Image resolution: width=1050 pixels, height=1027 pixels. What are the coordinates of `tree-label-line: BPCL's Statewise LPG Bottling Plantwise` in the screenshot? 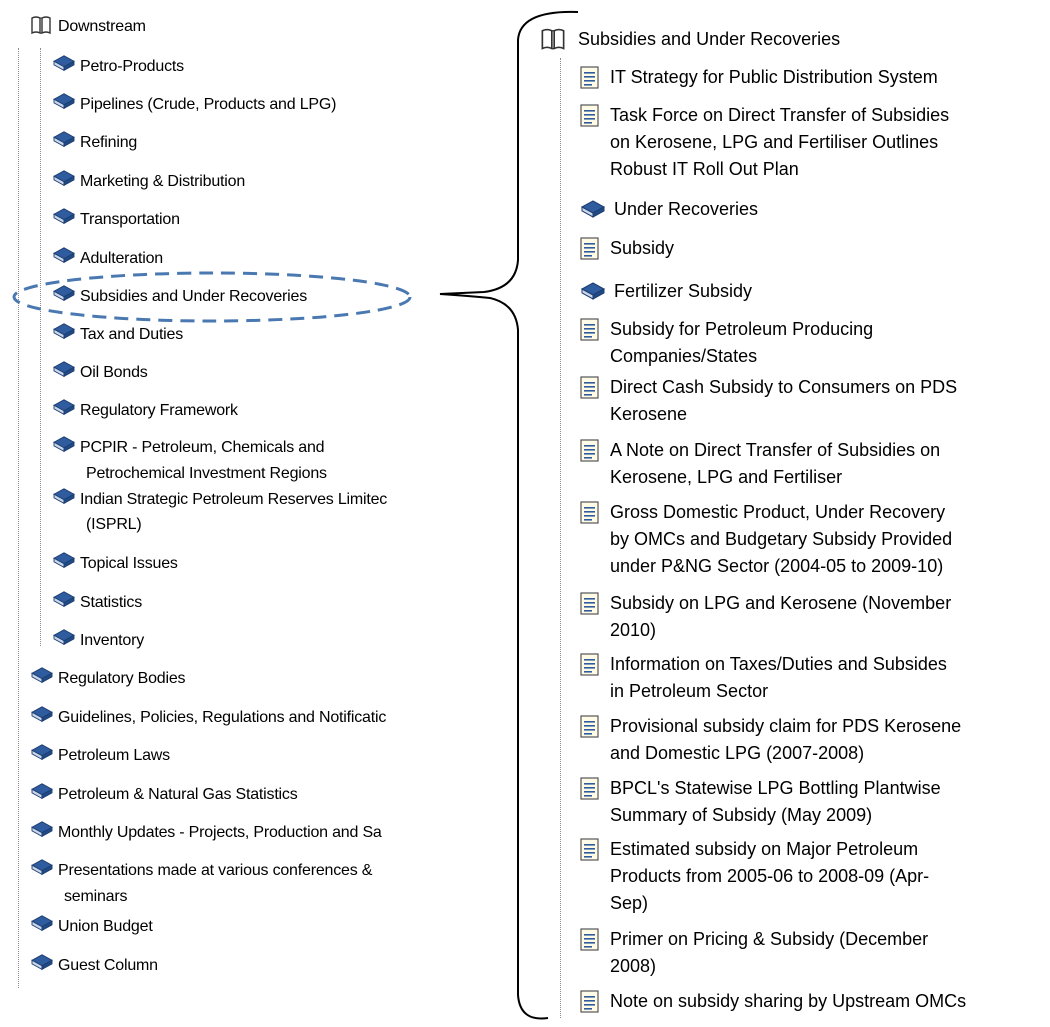 It's located at (775, 788).